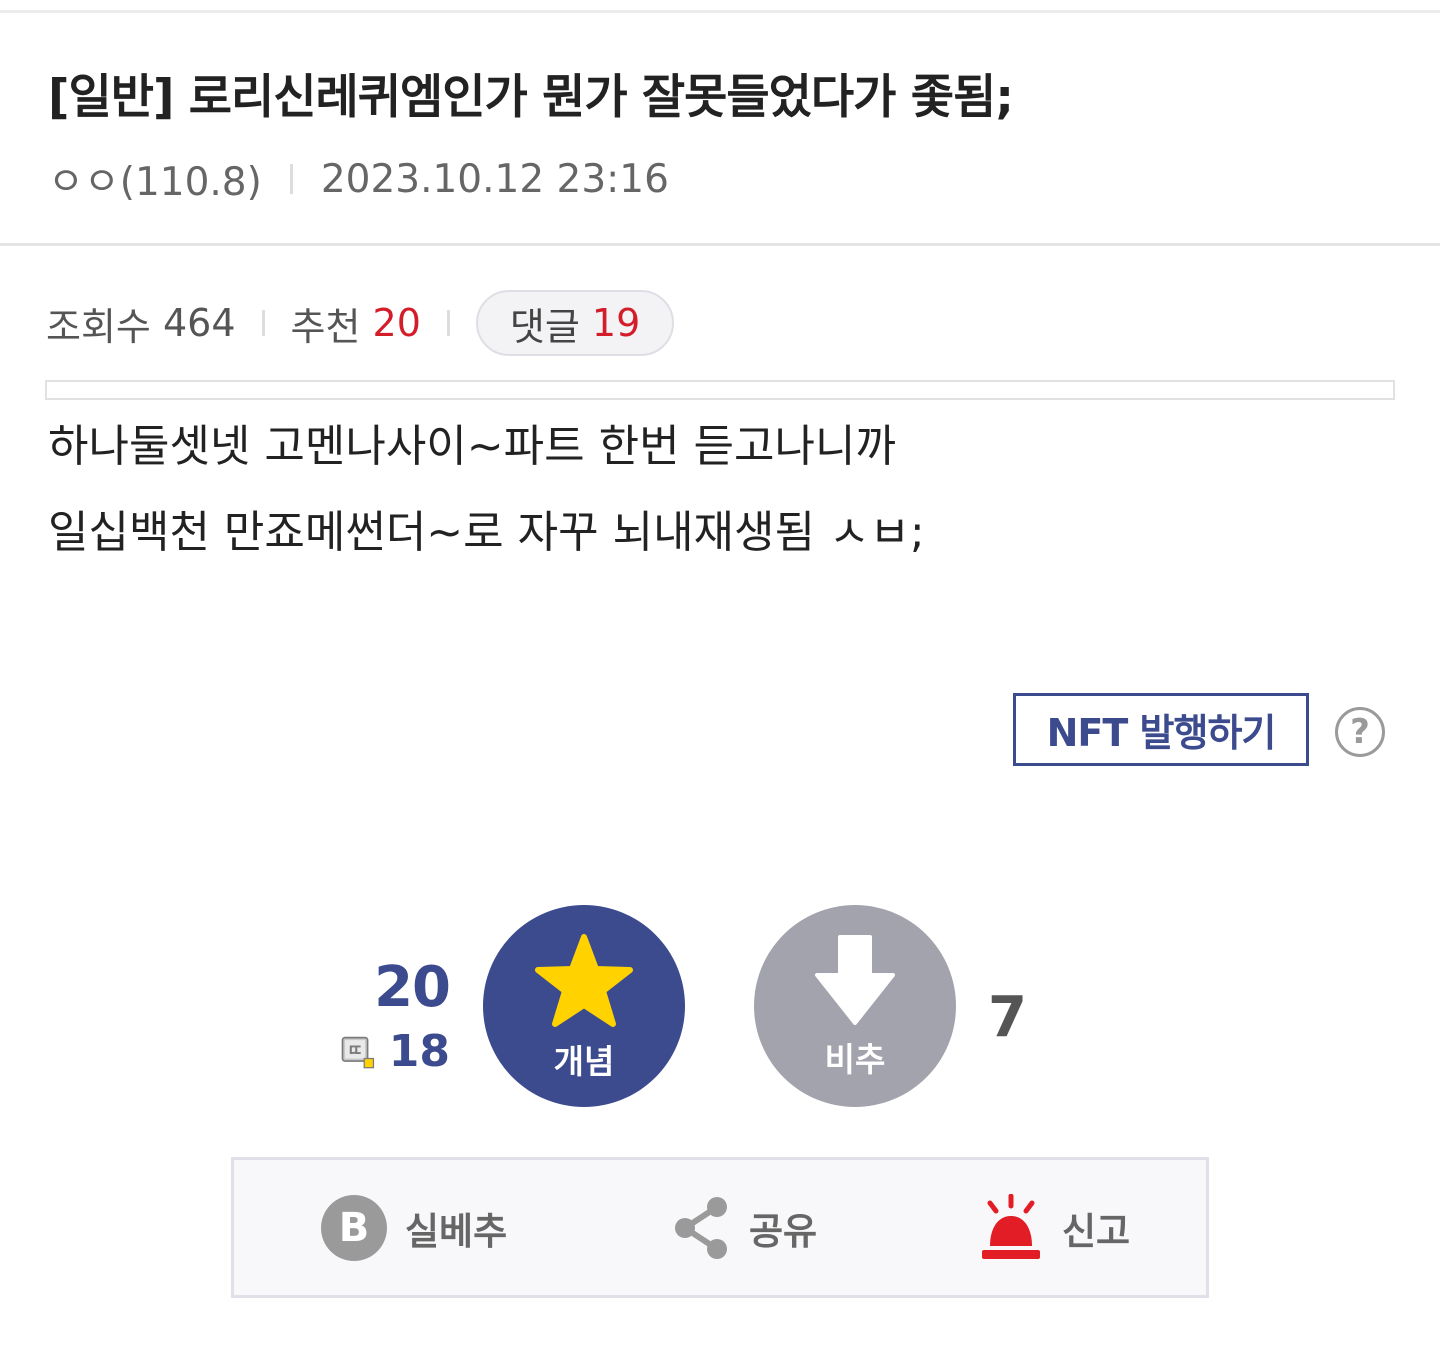  I want to click on comments-button: 댓글 19, so click(575, 323).